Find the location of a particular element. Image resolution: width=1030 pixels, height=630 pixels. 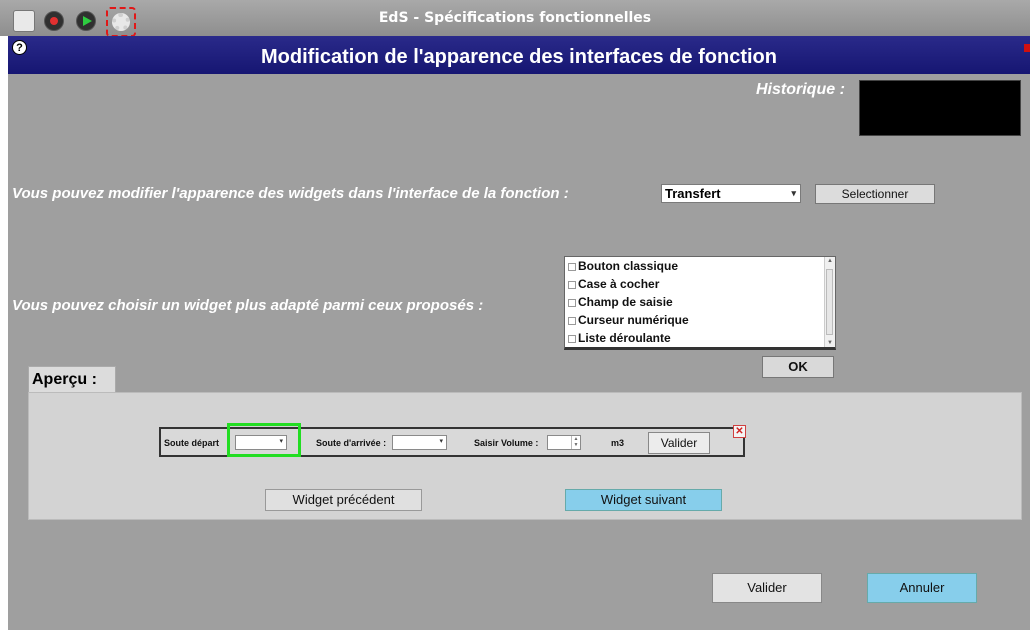

list-item: Champ de saisie is located at coordinates (700, 302).